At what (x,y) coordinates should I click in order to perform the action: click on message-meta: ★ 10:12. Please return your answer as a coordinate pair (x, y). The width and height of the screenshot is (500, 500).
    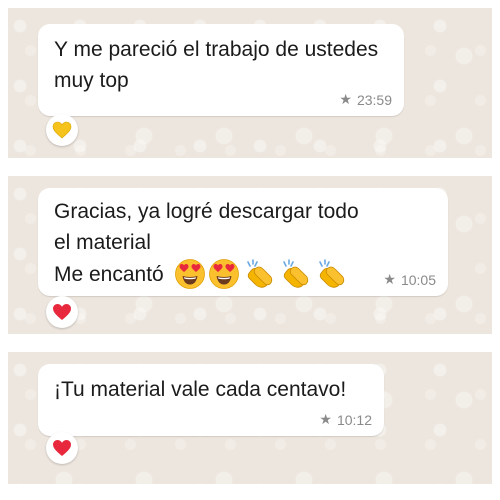
    Looking at the image, I should click on (345, 419).